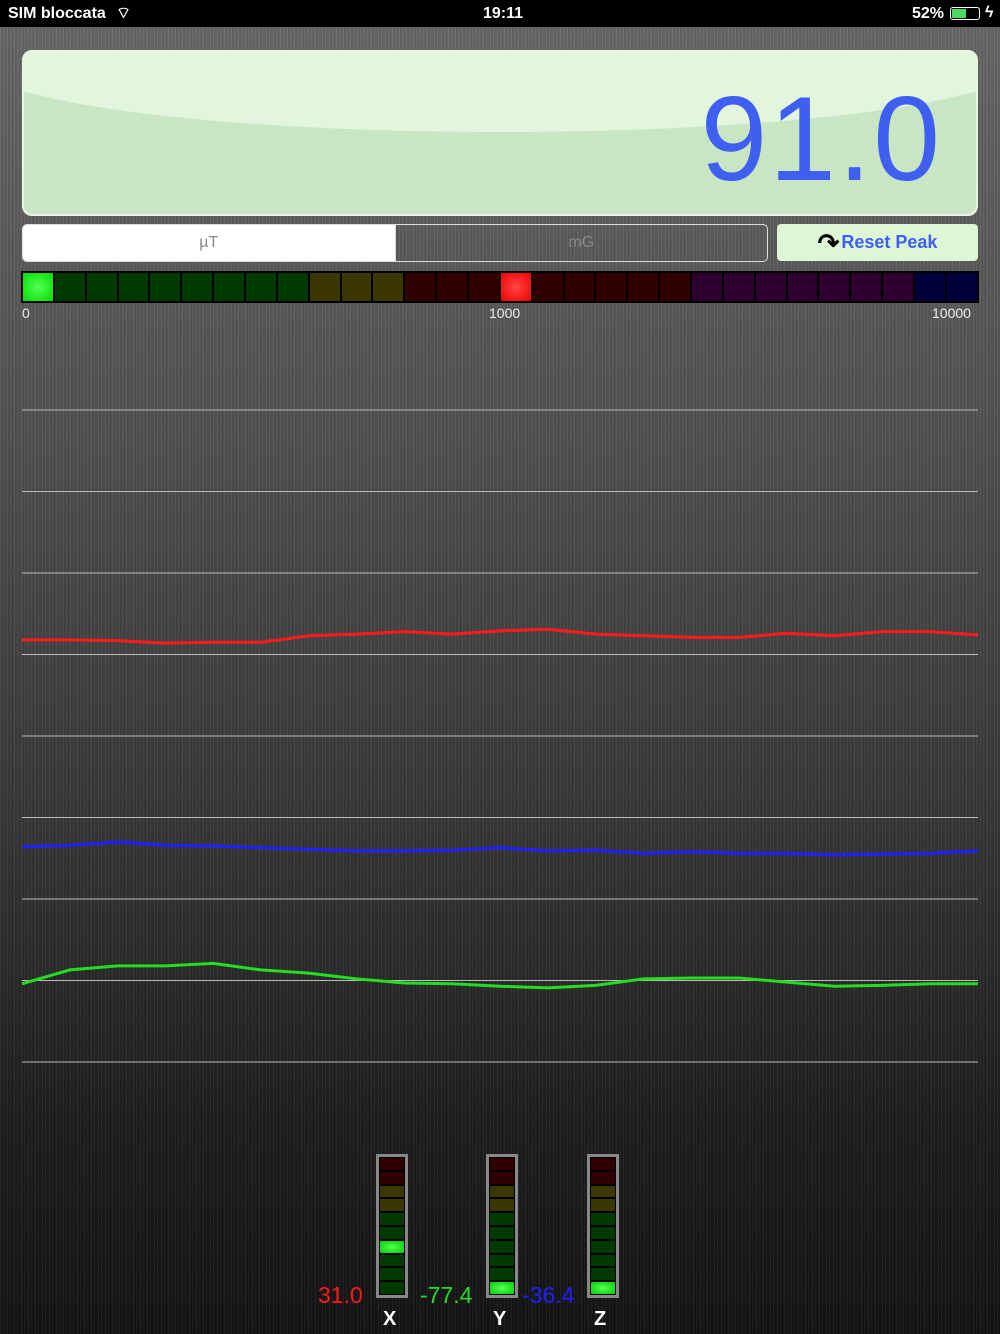 Image resolution: width=1000 pixels, height=1334 pixels. What do you see at coordinates (500, 1319) in the screenshot?
I see `axis-label-y: Y` at bounding box center [500, 1319].